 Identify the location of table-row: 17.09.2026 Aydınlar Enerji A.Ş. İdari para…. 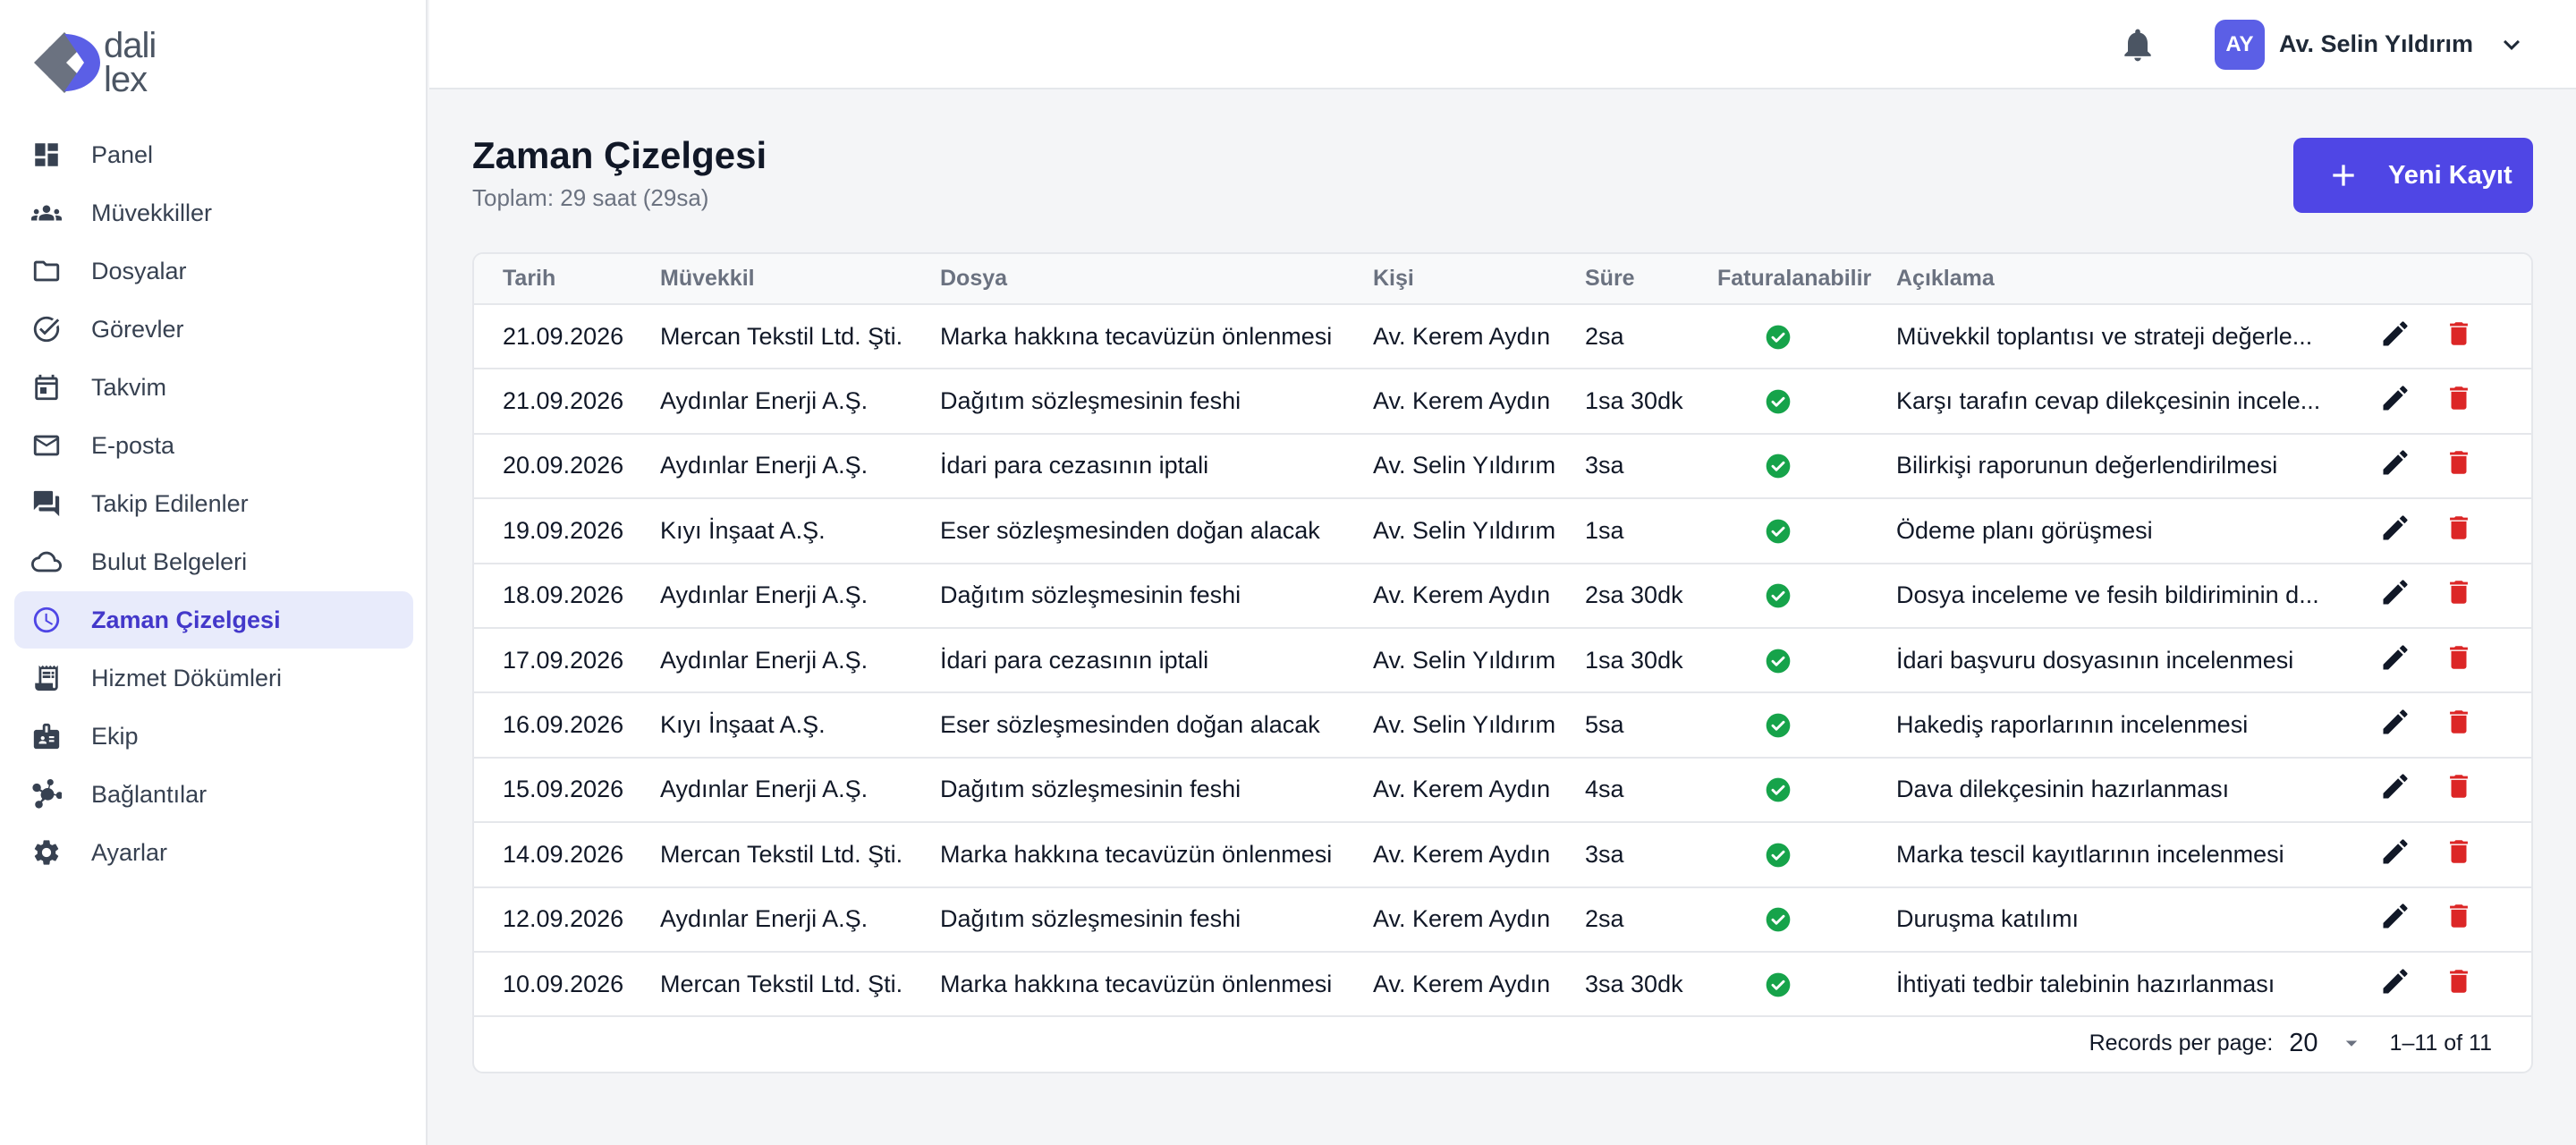
(1502, 660).